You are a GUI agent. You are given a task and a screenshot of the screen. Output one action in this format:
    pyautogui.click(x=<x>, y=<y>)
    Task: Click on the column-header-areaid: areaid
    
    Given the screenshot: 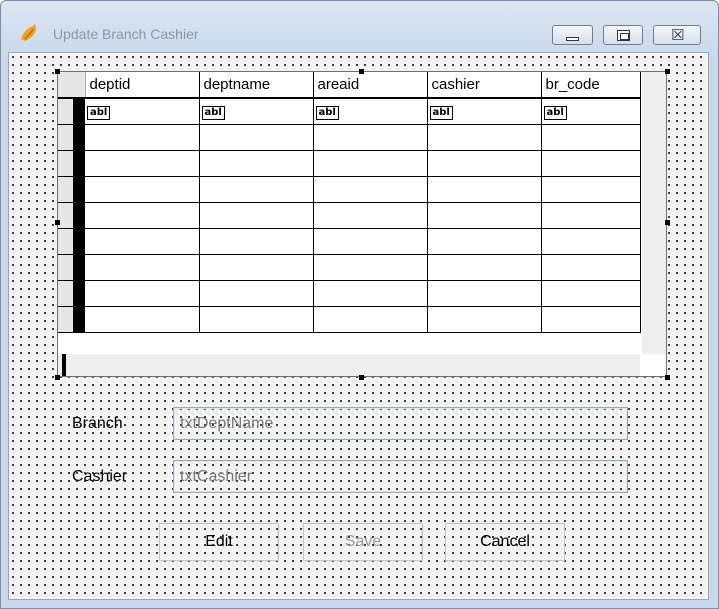 What is the action you would take?
    pyautogui.click(x=370, y=85)
    